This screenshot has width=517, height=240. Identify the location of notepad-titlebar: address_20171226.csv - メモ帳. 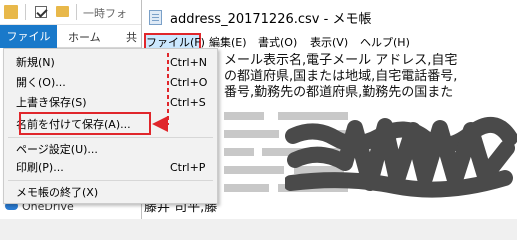
(329, 16).